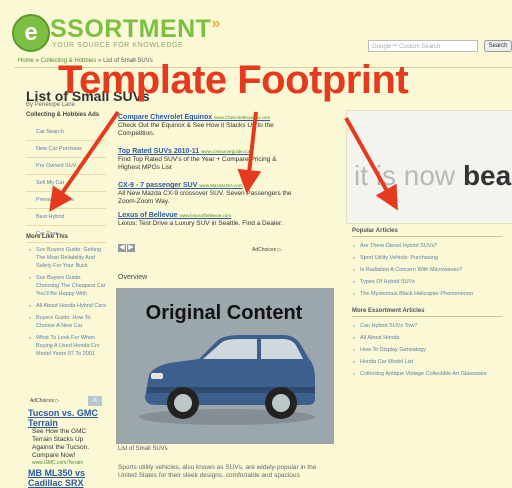 The width and height of the screenshot is (512, 488). Describe the element at coordinates (84, 161) in the screenshot. I see `arrow-left-icon` at that location.